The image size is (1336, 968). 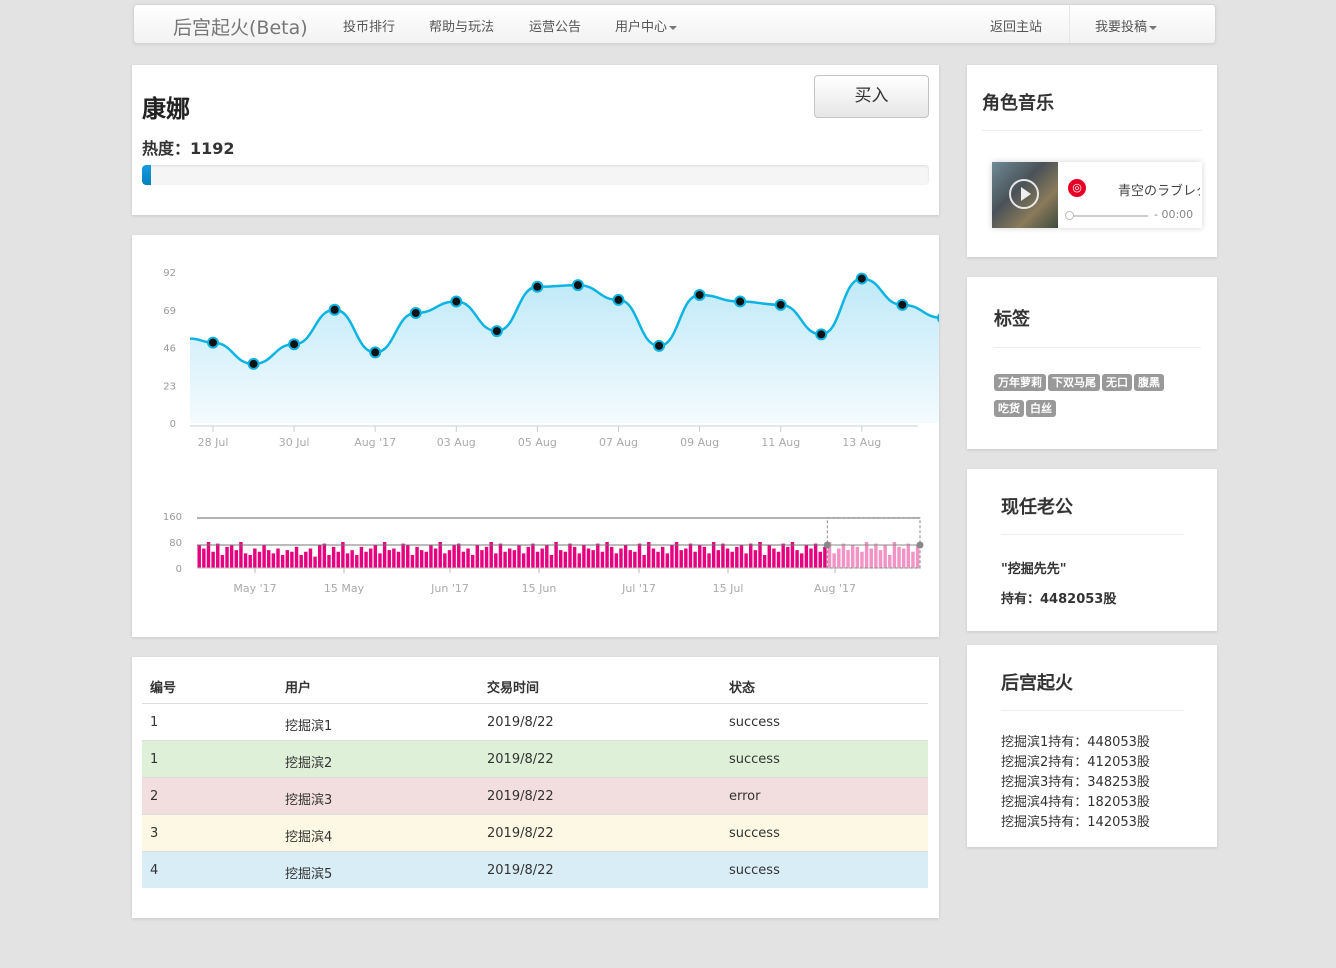 What do you see at coordinates (1149, 382) in the screenshot?
I see `tag: 腹黑` at bounding box center [1149, 382].